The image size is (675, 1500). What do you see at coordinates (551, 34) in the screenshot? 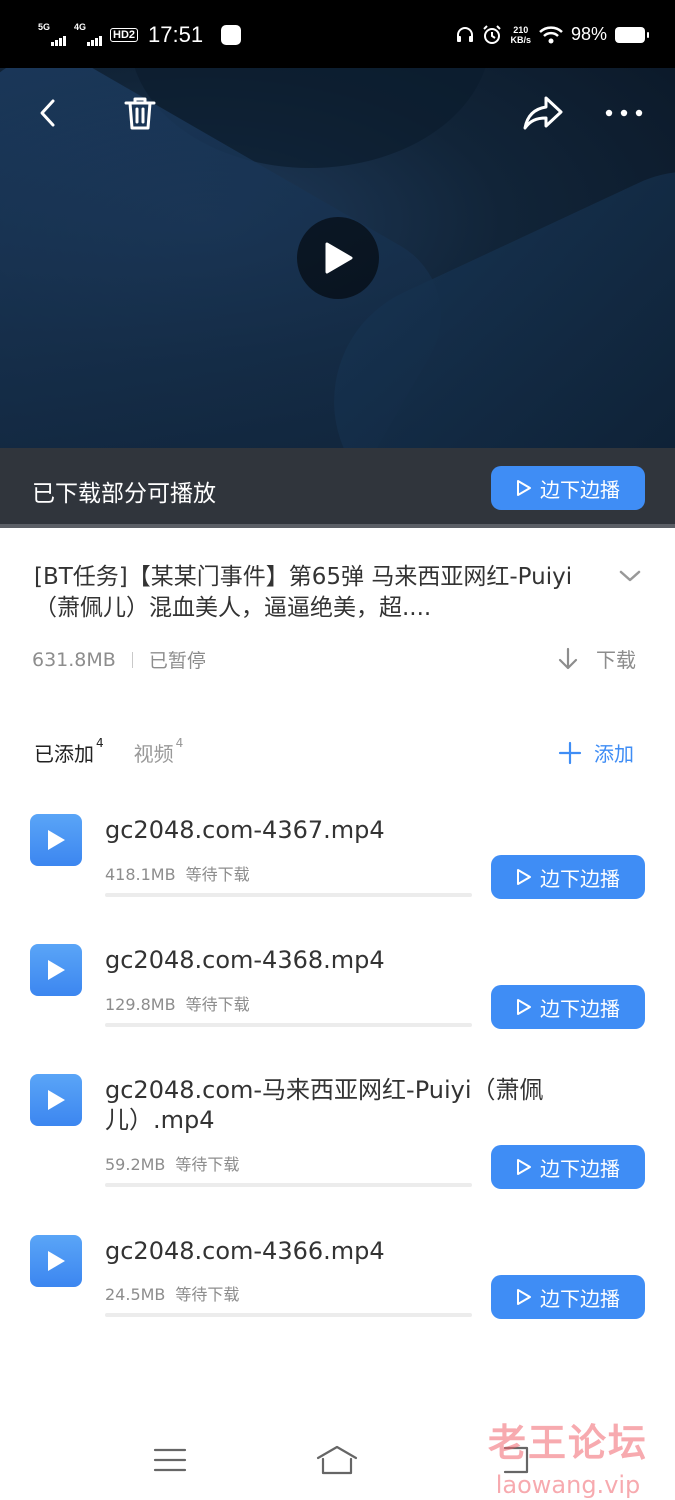
I see `wifi-icon` at bounding box center [551, 34].